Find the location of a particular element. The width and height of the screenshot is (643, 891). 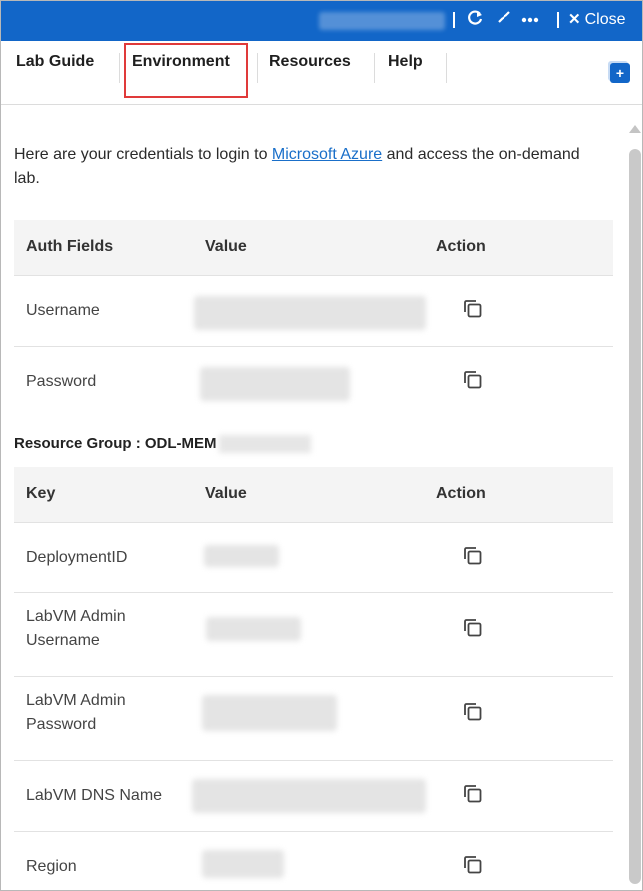

scroll-thumb is located at coordinates (635, 516).